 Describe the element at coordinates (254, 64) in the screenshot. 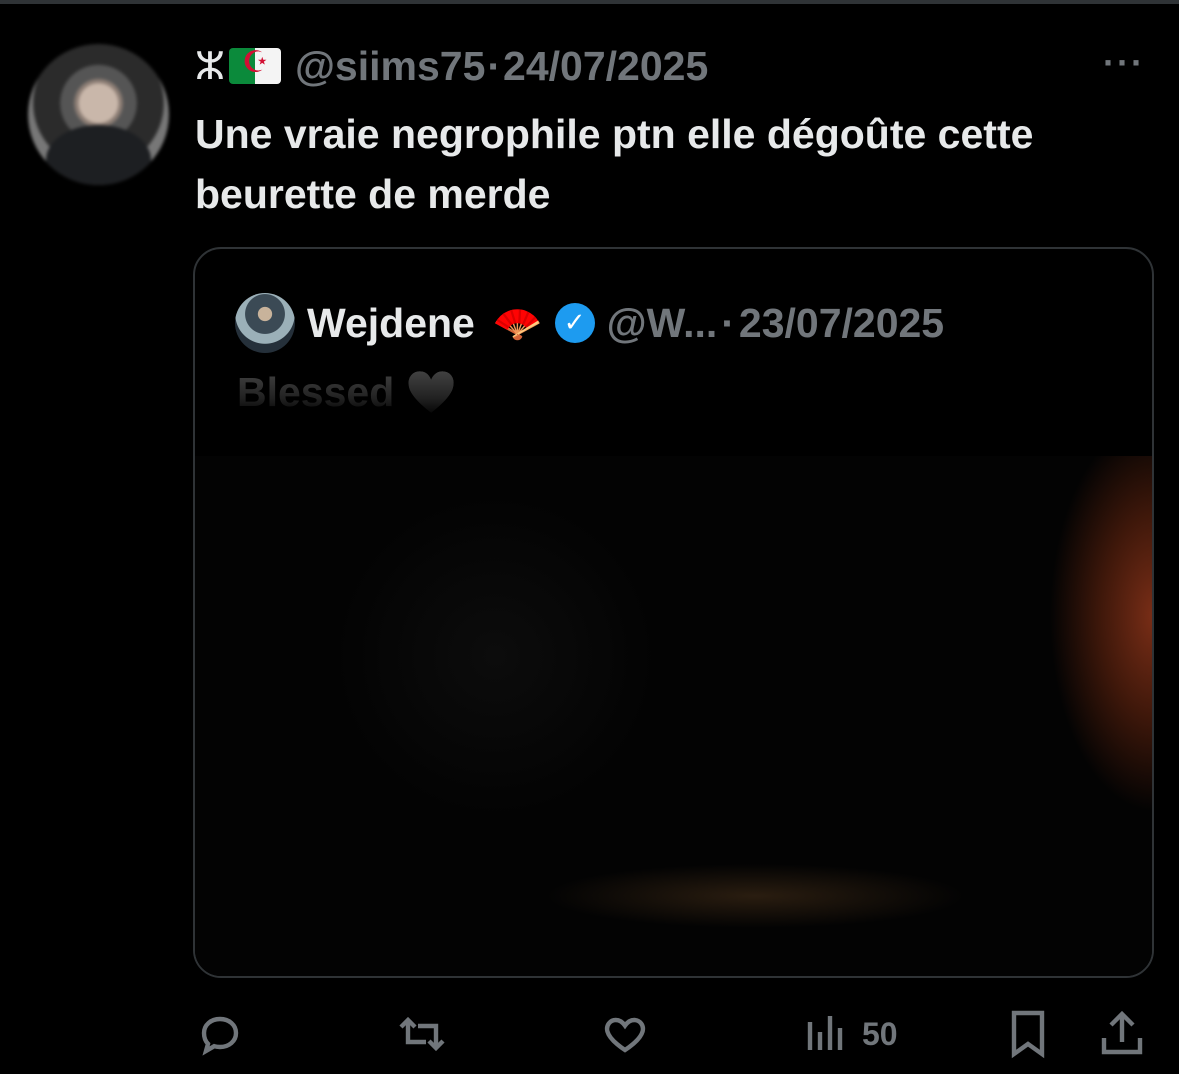

I see `algeria-flag-icon` at that location.